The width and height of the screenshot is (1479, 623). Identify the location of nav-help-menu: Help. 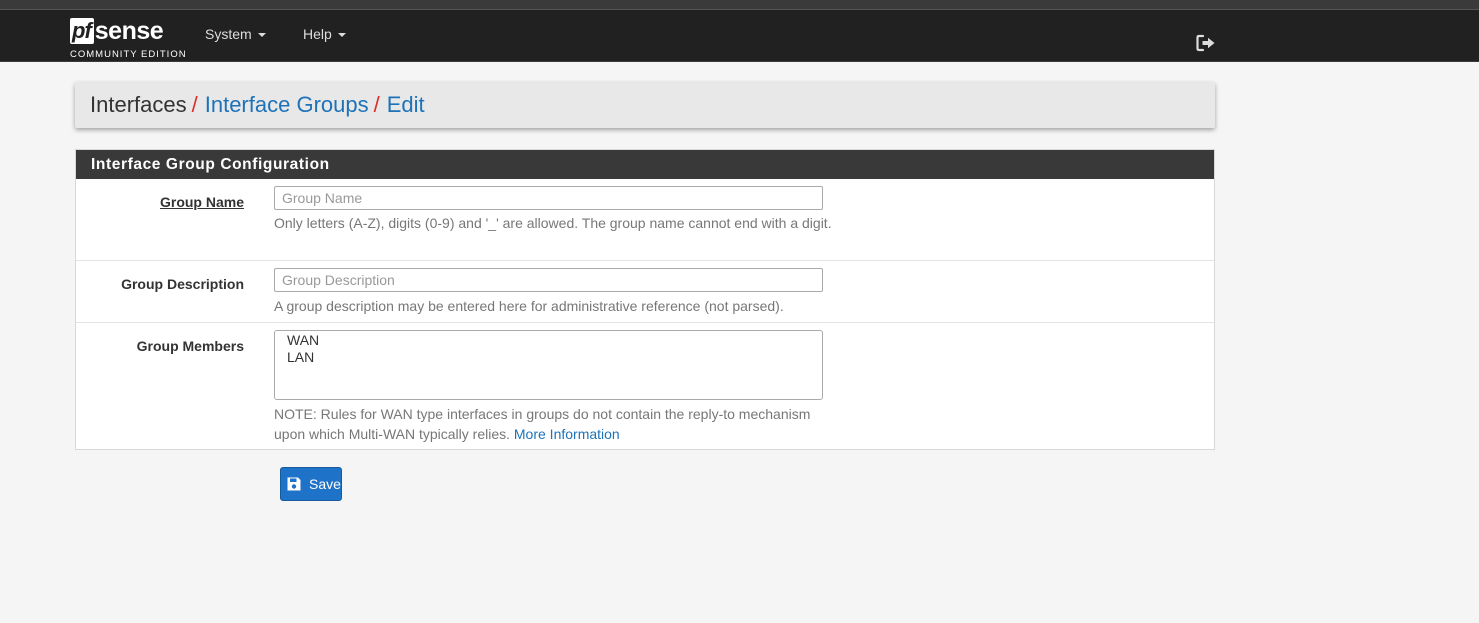
(324, 36).